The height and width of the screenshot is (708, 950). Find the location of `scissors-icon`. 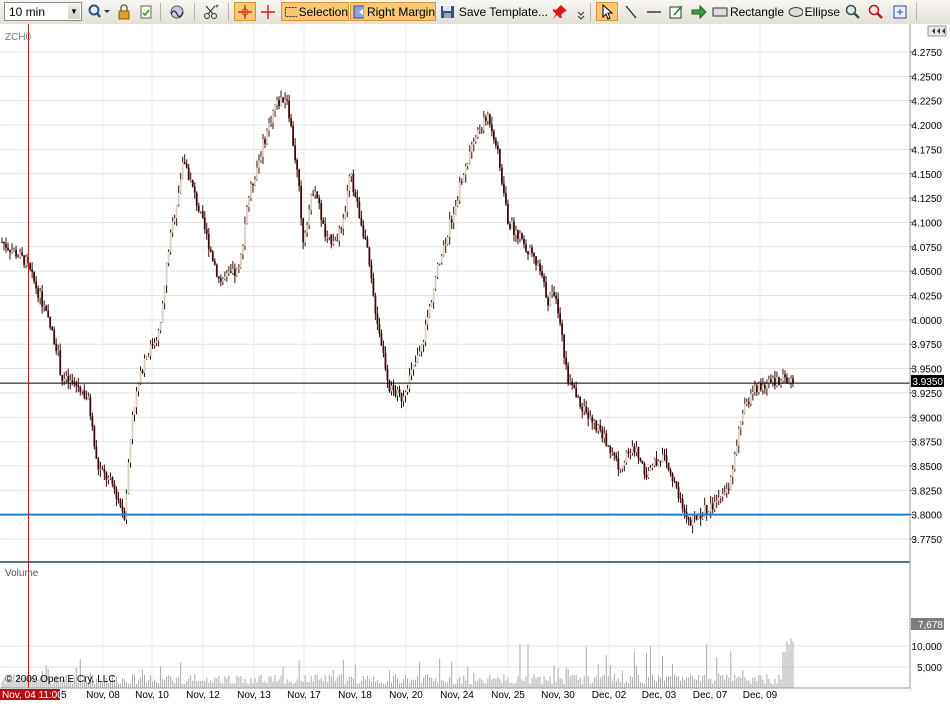

scissors-icon is located at coordinates (211, 11).